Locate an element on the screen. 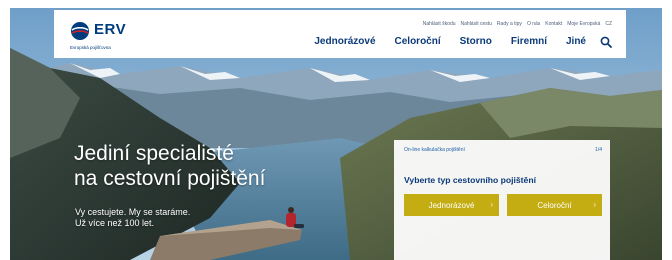 The width and height of the screenshot is (672, 260). util-link-nahlasit-cestu: Nahlásit cestu is located at coordinates (476, 24).